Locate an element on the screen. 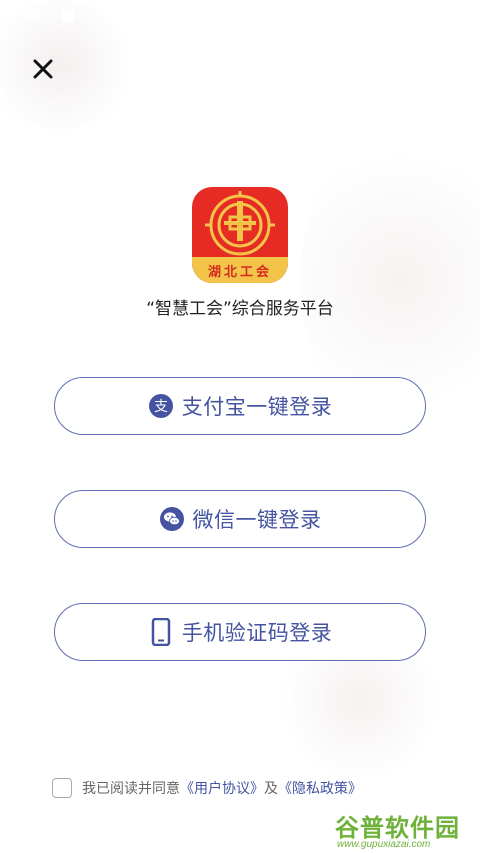 Image resolution: width=480 pixels, height=853 pixels. wechat-login-button: 微信一键登录 is located at coordinates (240, 519).